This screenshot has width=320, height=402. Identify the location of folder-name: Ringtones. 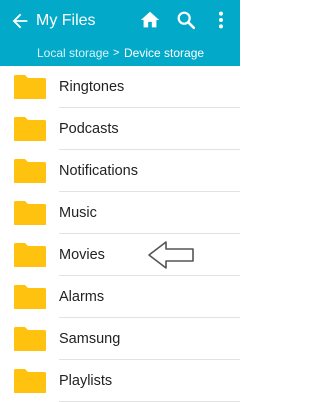
(92, 87).